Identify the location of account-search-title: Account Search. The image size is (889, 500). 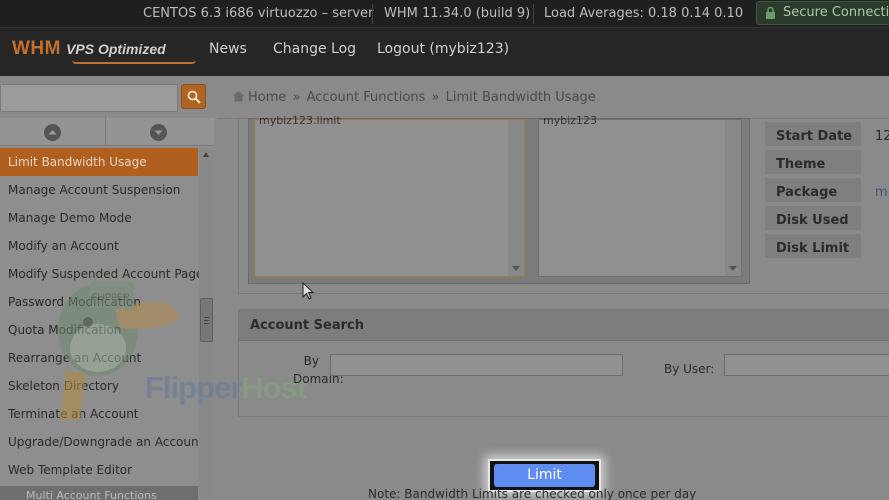
(564, 325).